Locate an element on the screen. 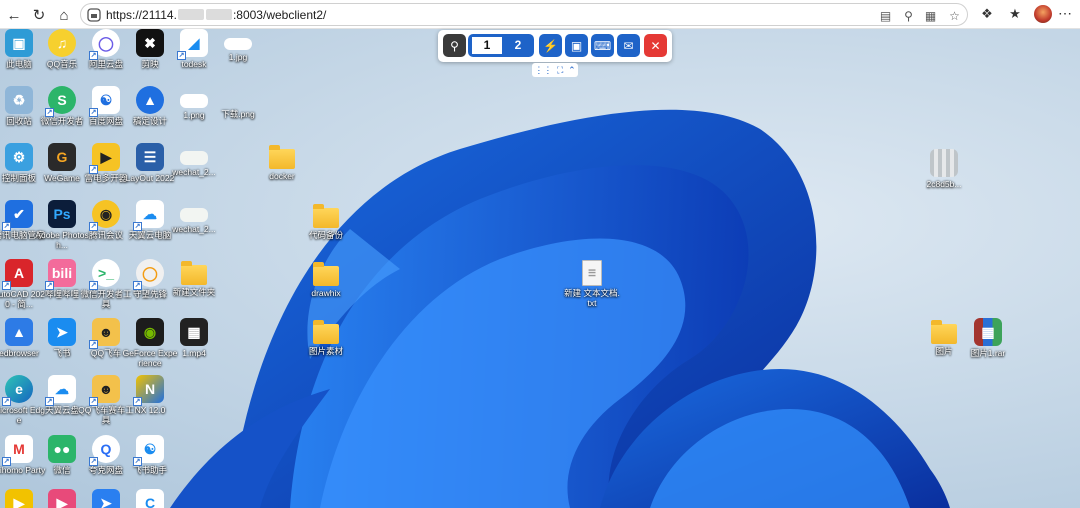  url-suffix: :8003/webclient2/ is located at coordinates (279, 15).